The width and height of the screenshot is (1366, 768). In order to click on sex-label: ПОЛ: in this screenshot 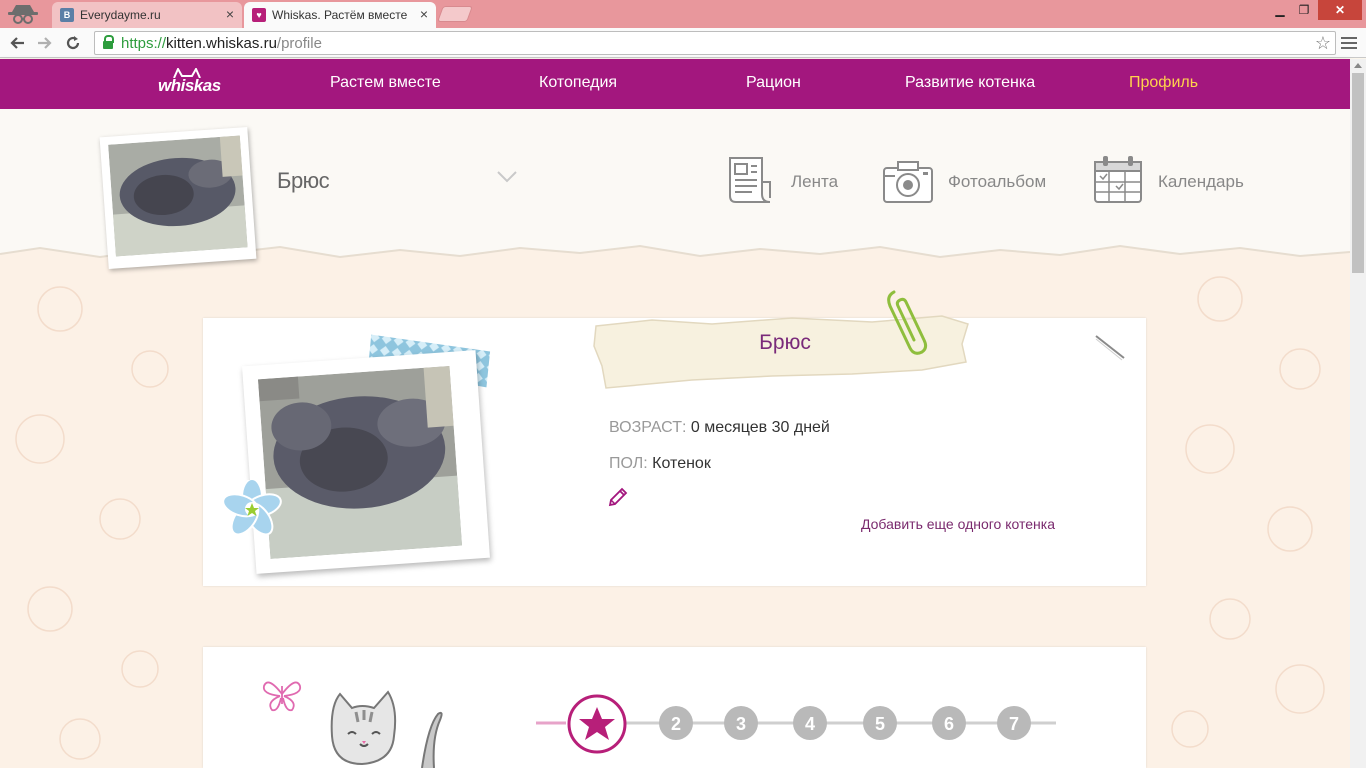, I will do `click(628, 463)`.